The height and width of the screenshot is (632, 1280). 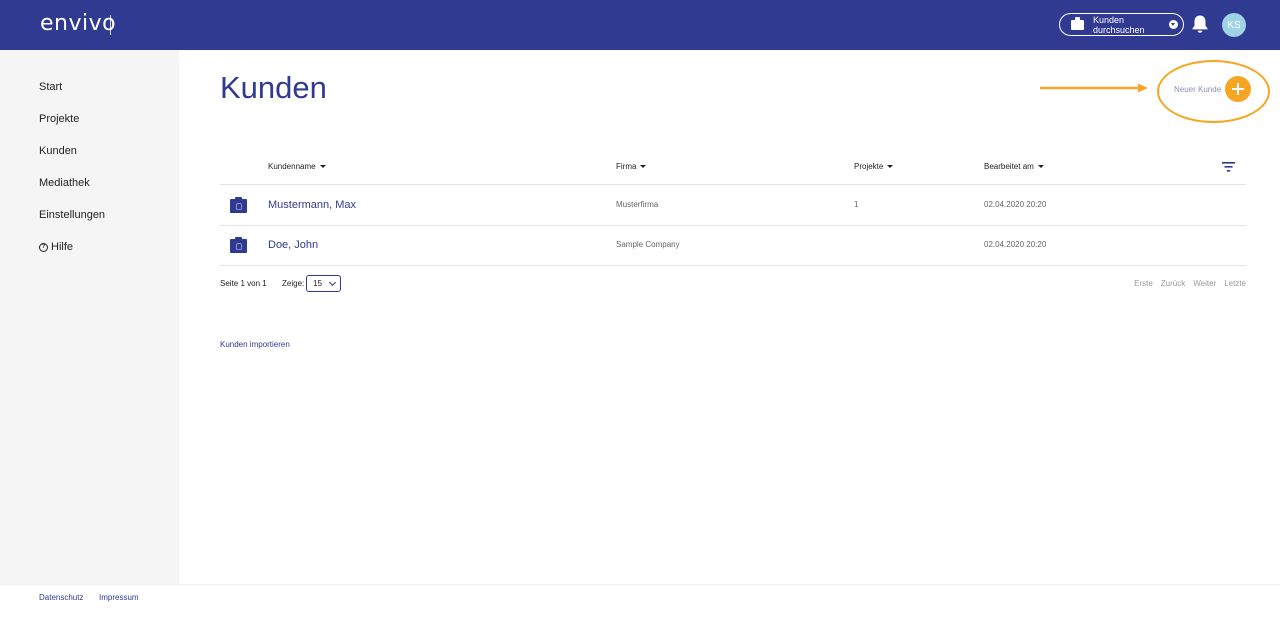 I want to click on page-title: Kunden, so click(x=273, y=87).